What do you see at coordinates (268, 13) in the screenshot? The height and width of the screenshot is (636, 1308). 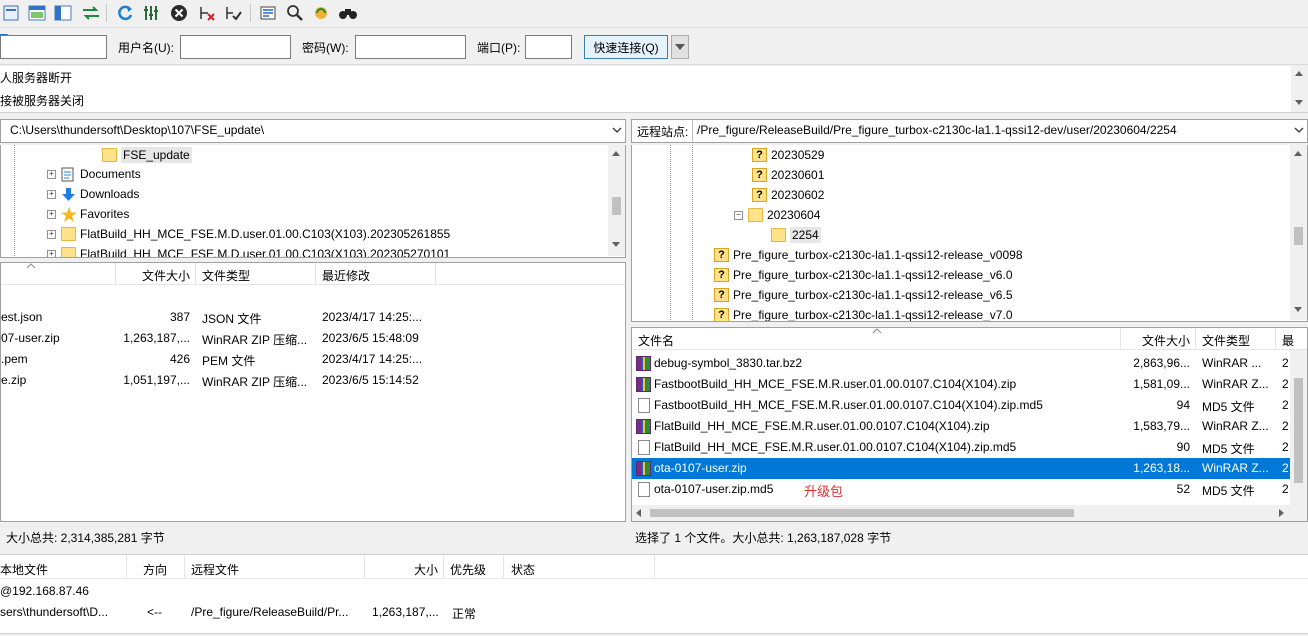 I see `filter-icon` at bounding box center [268, 13].